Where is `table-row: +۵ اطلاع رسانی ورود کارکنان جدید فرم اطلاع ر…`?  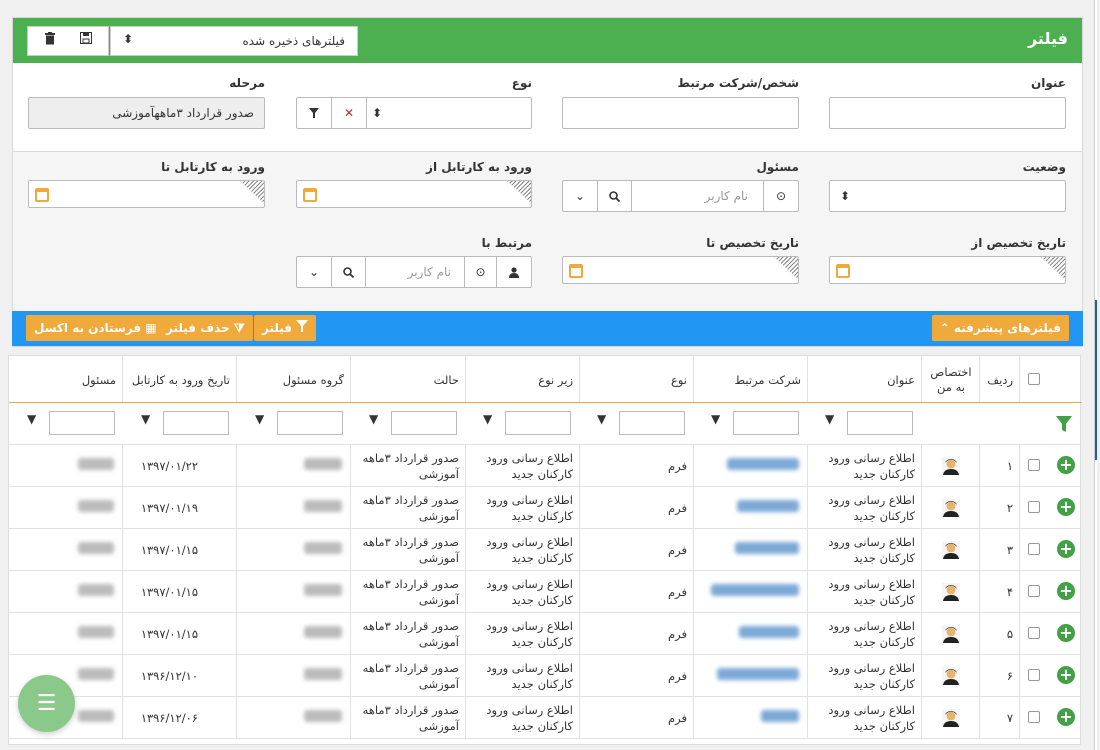
table-row: +۵ اطلاع رسانی ورود کارکنان جدید فرم اطلاع ر… is located at coordinates (545, 634).